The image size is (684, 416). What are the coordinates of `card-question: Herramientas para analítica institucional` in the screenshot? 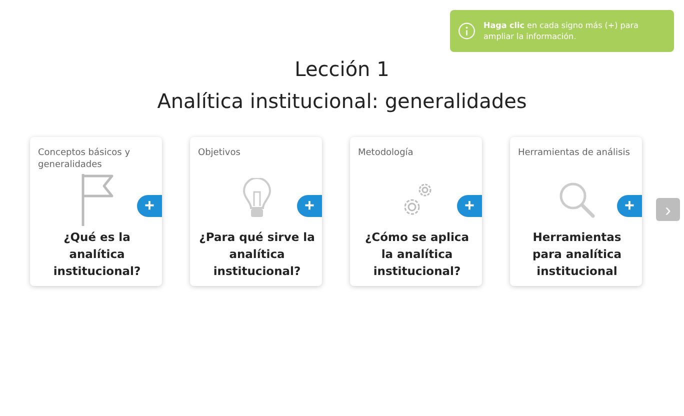 It's located at (577, 254).